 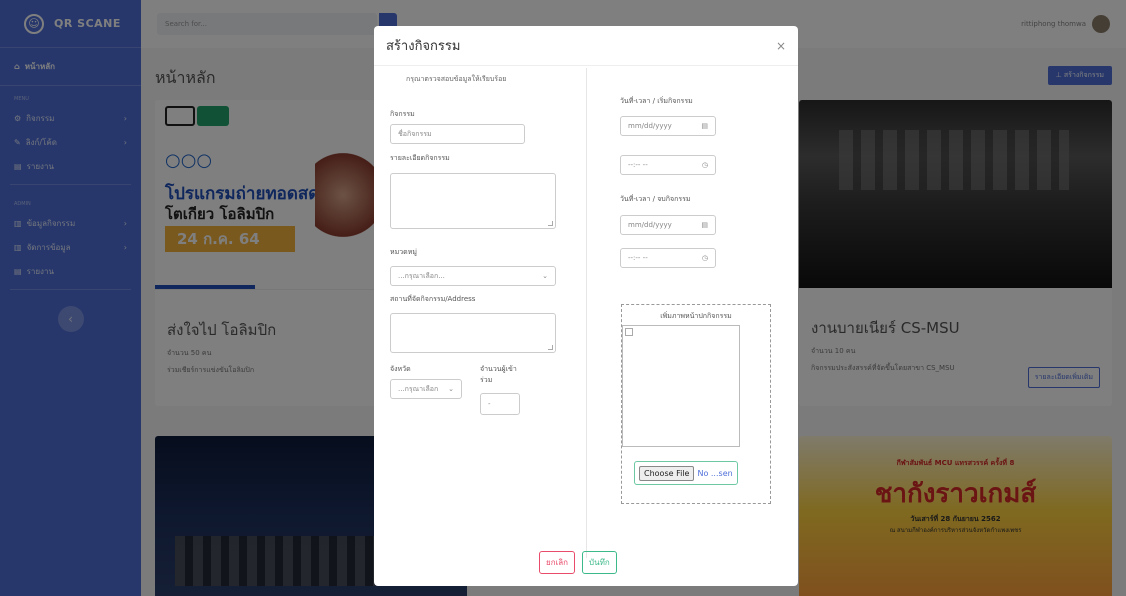 I want to click on participants-label: จำนวนผู้เข้า, so click(x=498, y=369).